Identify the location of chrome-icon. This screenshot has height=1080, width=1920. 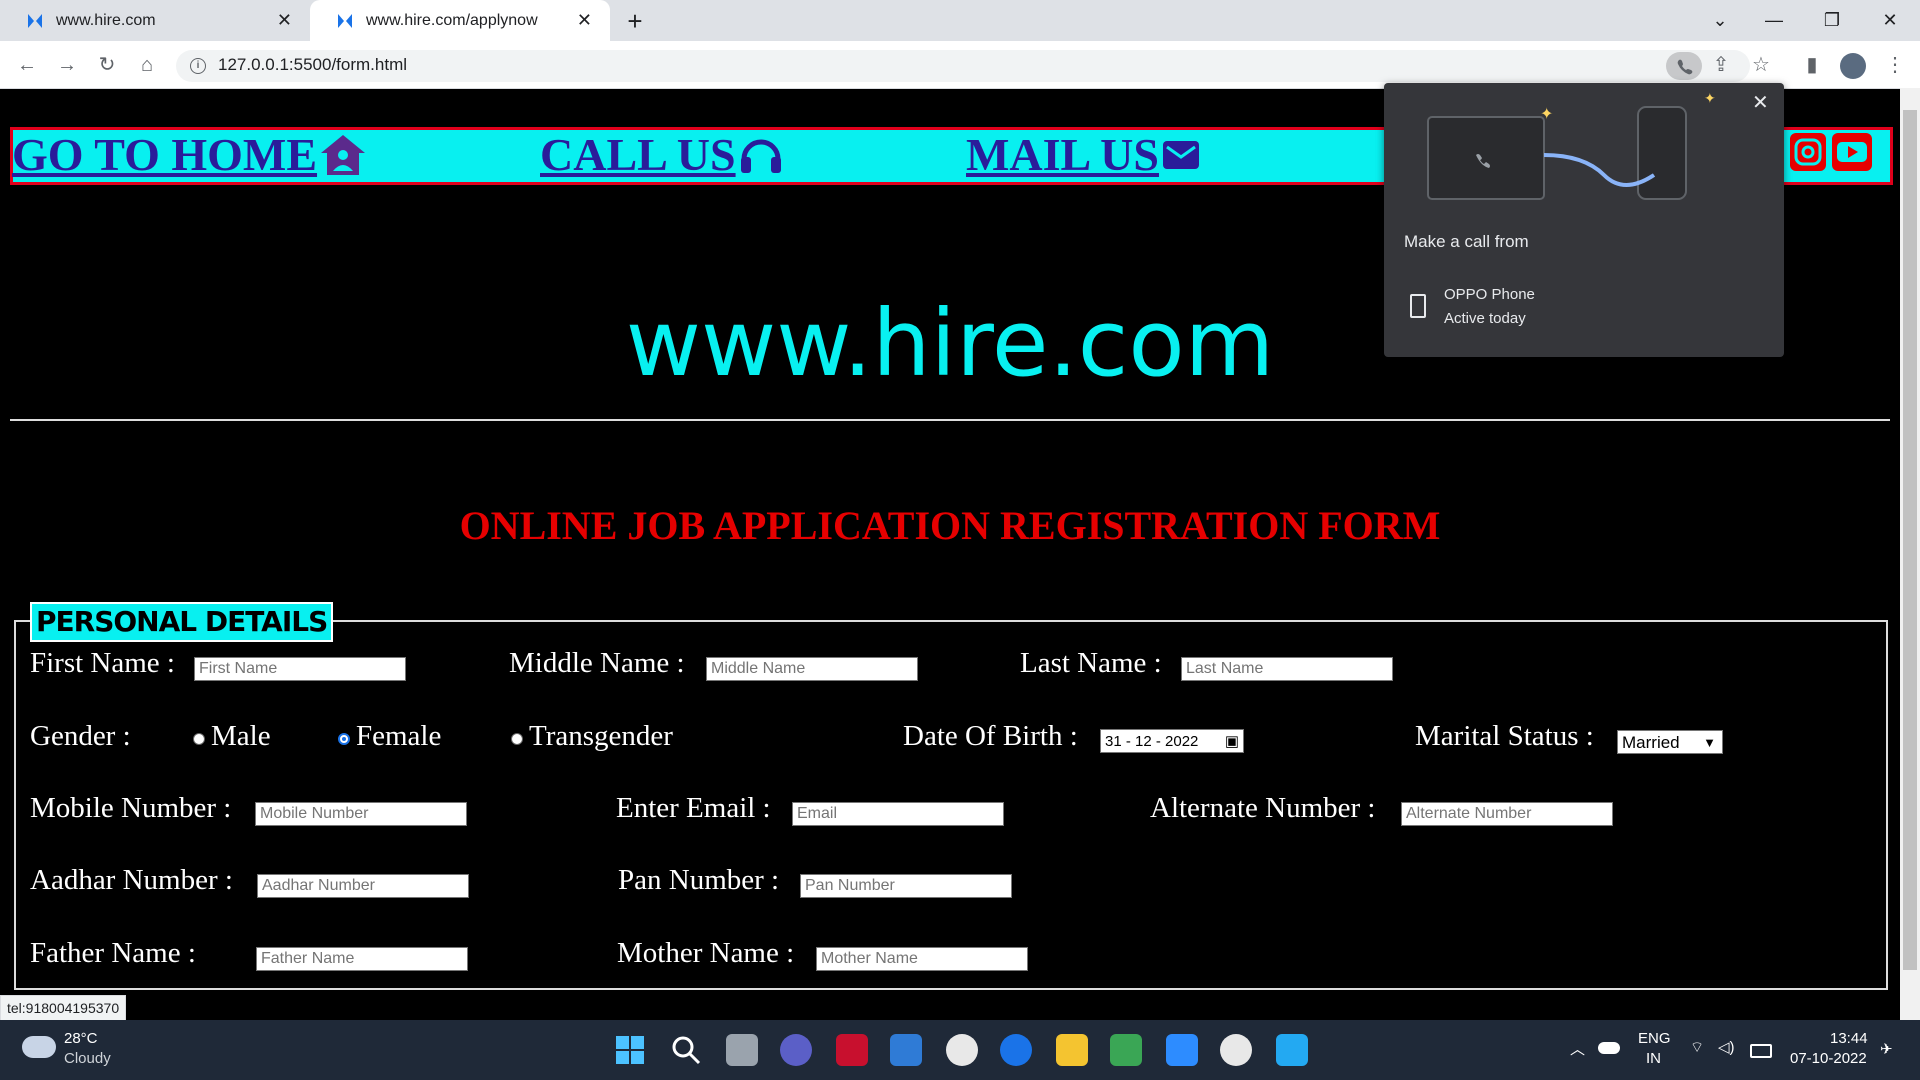
(1236, 1050).